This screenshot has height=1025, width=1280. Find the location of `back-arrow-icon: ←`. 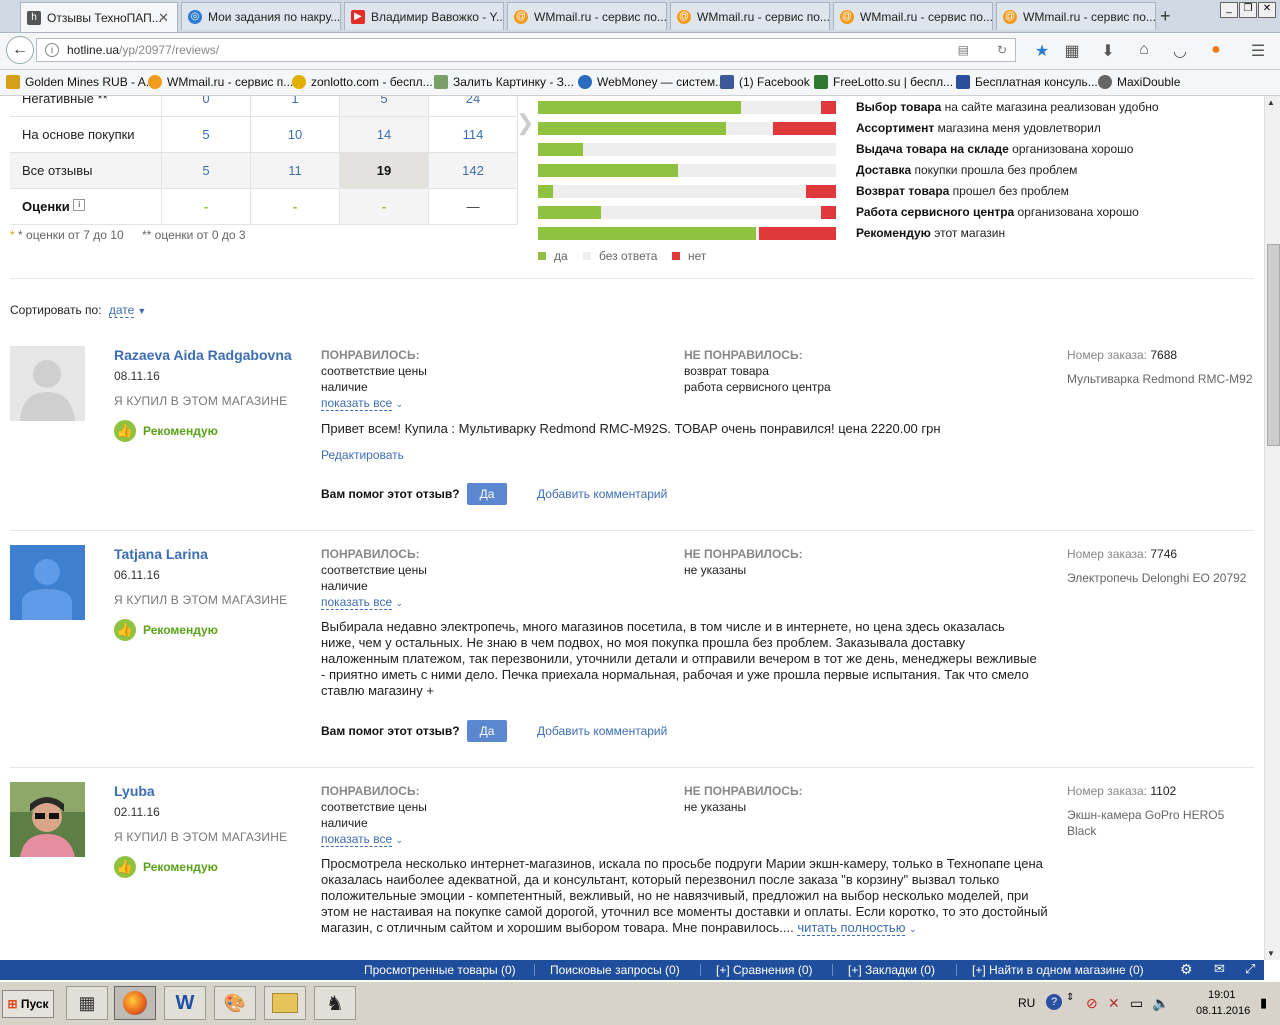

back-arrow-icon: ← is located at coordinates (20, 50).